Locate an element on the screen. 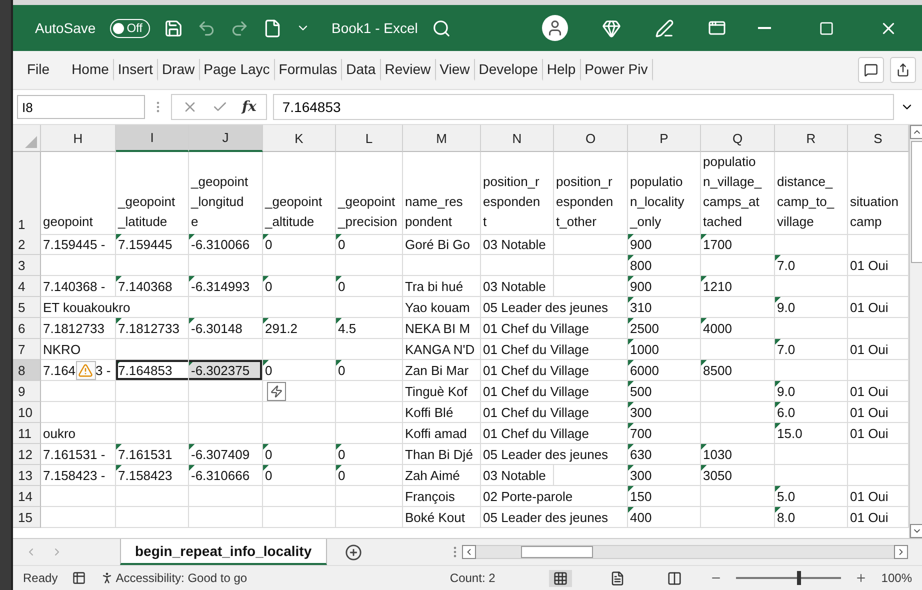 The image size is (922, 590). row-header: 10 is located at coordinates (27, 412).